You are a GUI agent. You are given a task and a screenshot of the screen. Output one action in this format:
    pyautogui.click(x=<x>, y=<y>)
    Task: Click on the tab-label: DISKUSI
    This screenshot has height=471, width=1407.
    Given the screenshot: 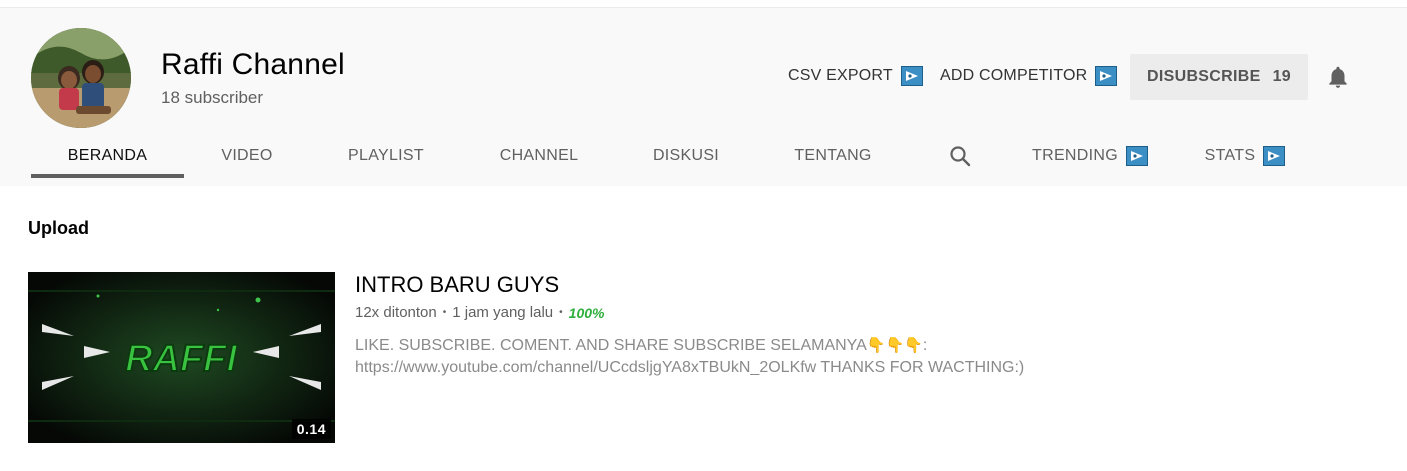 What is the action you would take?
    pyautogui.click(x=686, y=155)
    